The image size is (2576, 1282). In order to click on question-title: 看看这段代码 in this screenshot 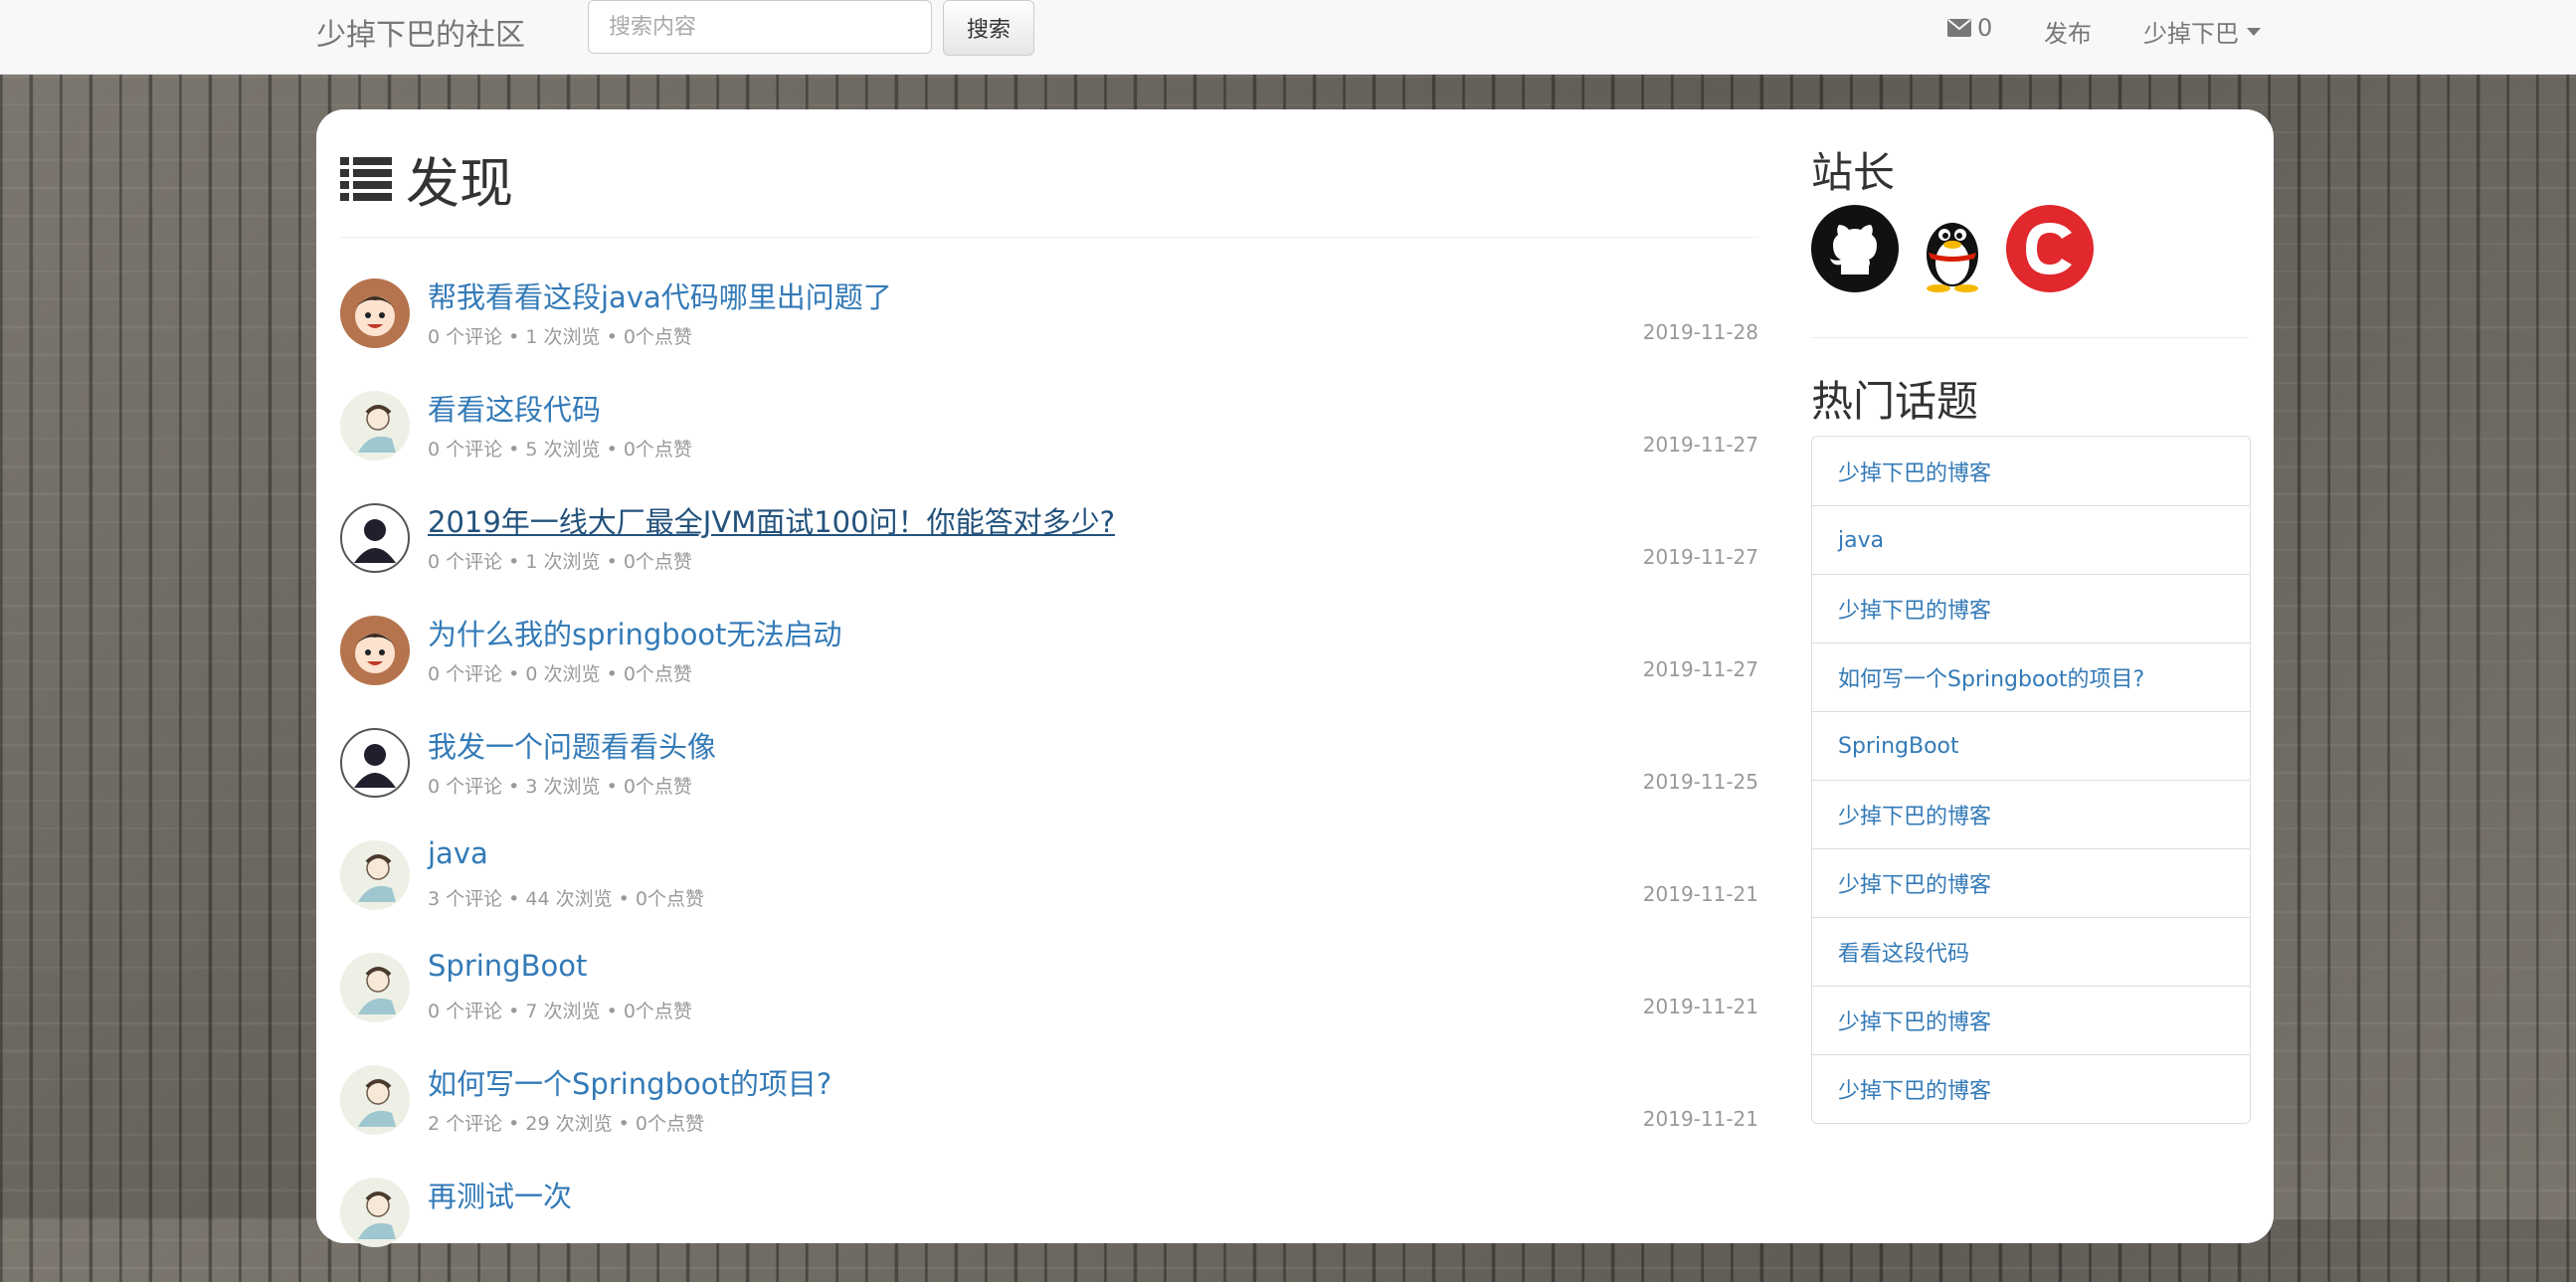, I will do `click(514, 408)`.